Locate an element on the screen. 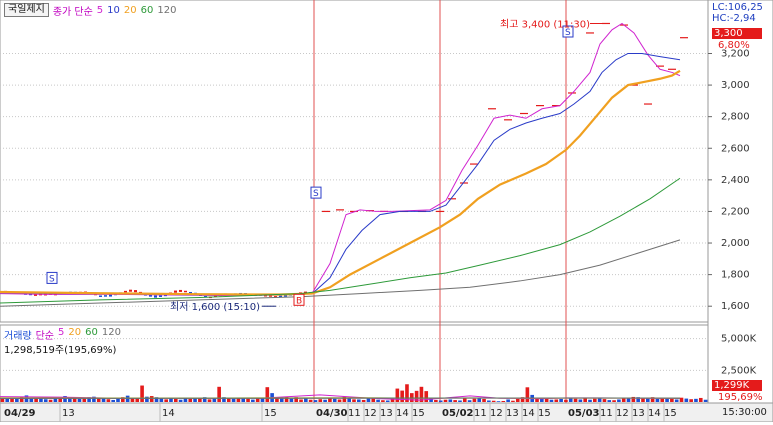 The width and height of the screenshot is (773, 425). vol-ma60-legend: 60 is located at coordinates (91, 334).